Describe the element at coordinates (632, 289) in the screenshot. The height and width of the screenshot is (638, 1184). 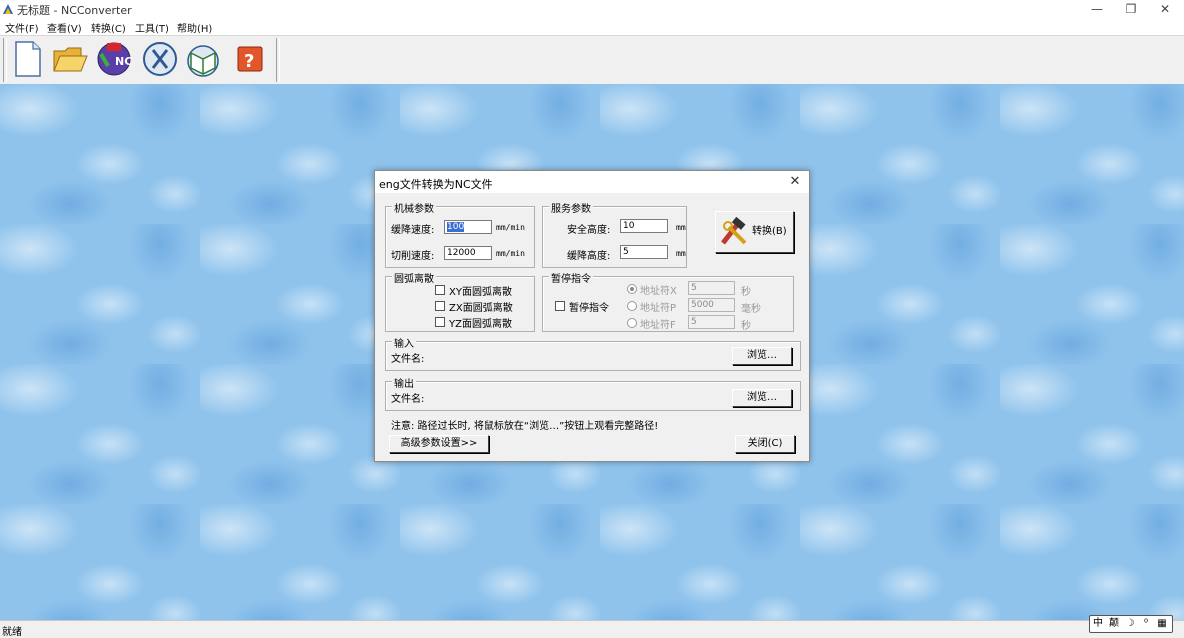
I see `address-x-radio` at that location.